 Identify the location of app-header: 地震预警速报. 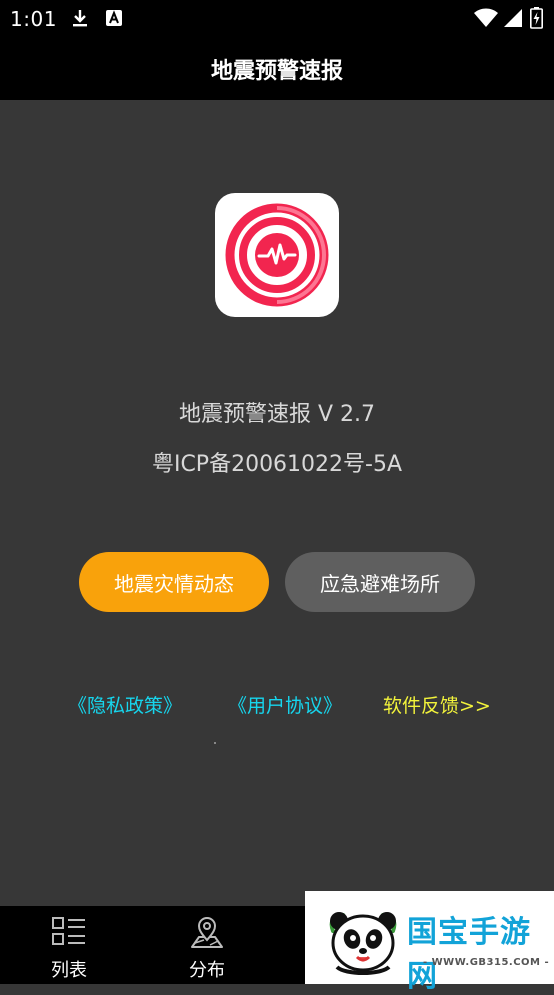
(277, 69).